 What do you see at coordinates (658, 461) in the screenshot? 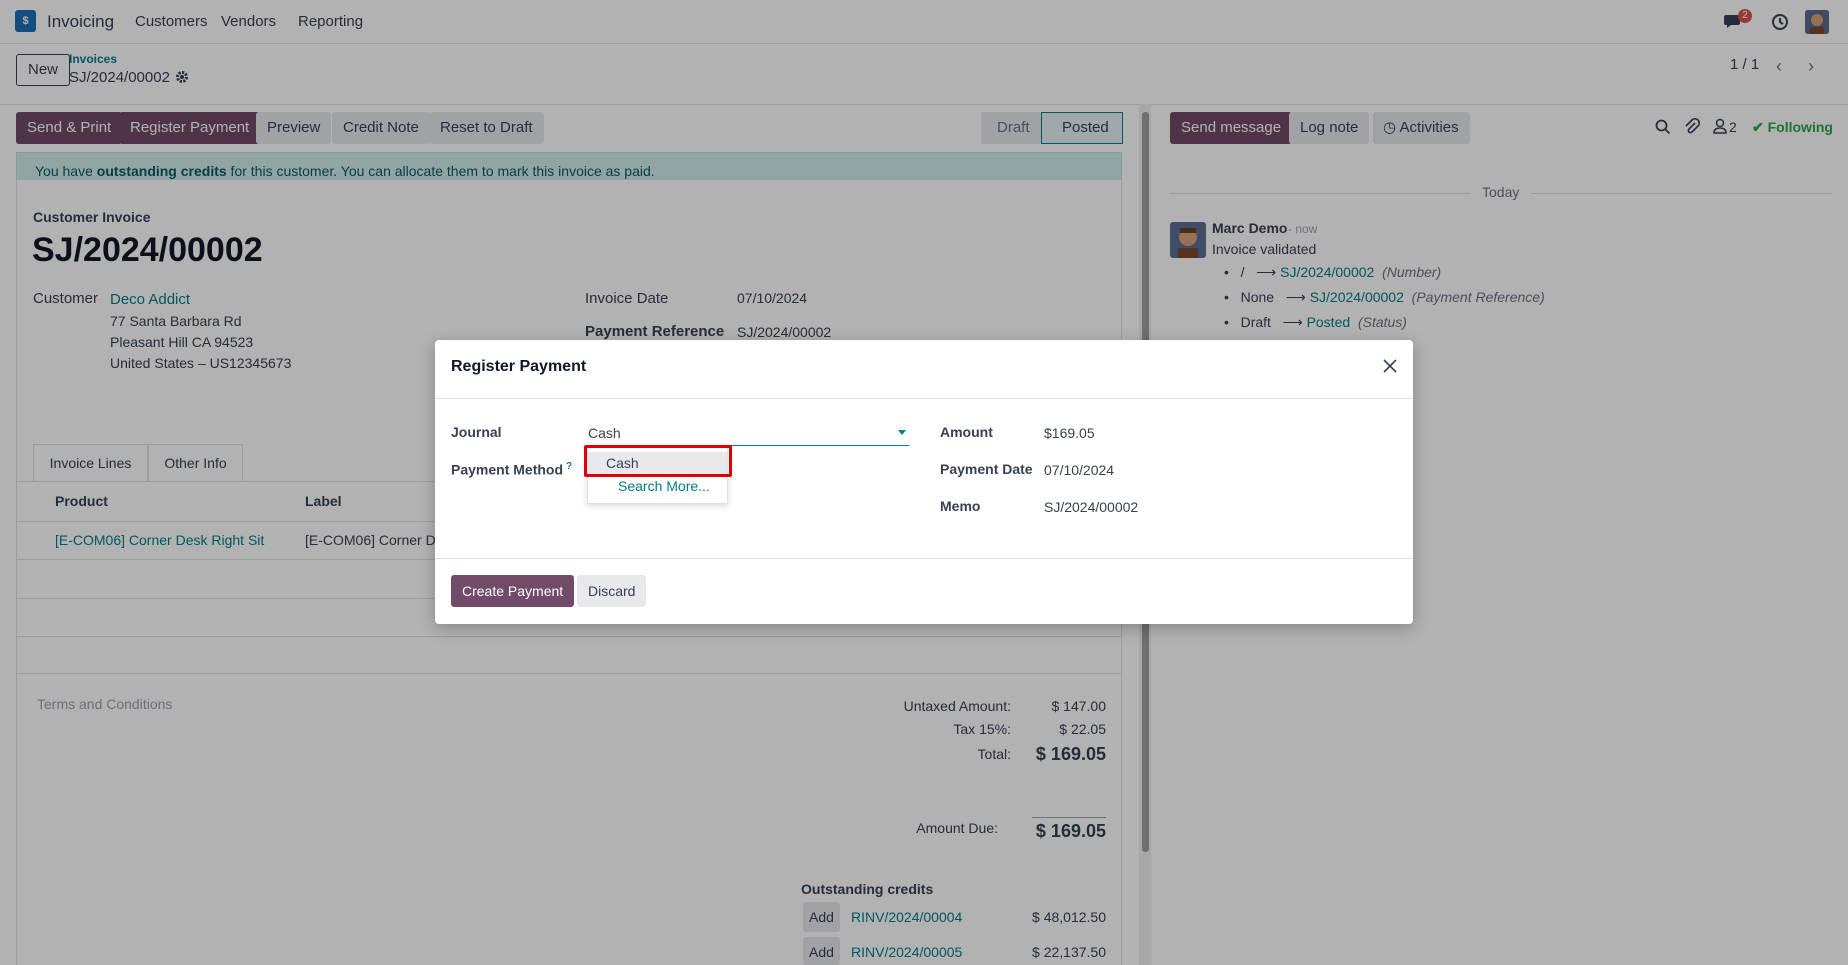
I see `highlight-box` at bounding box center [658, 461].